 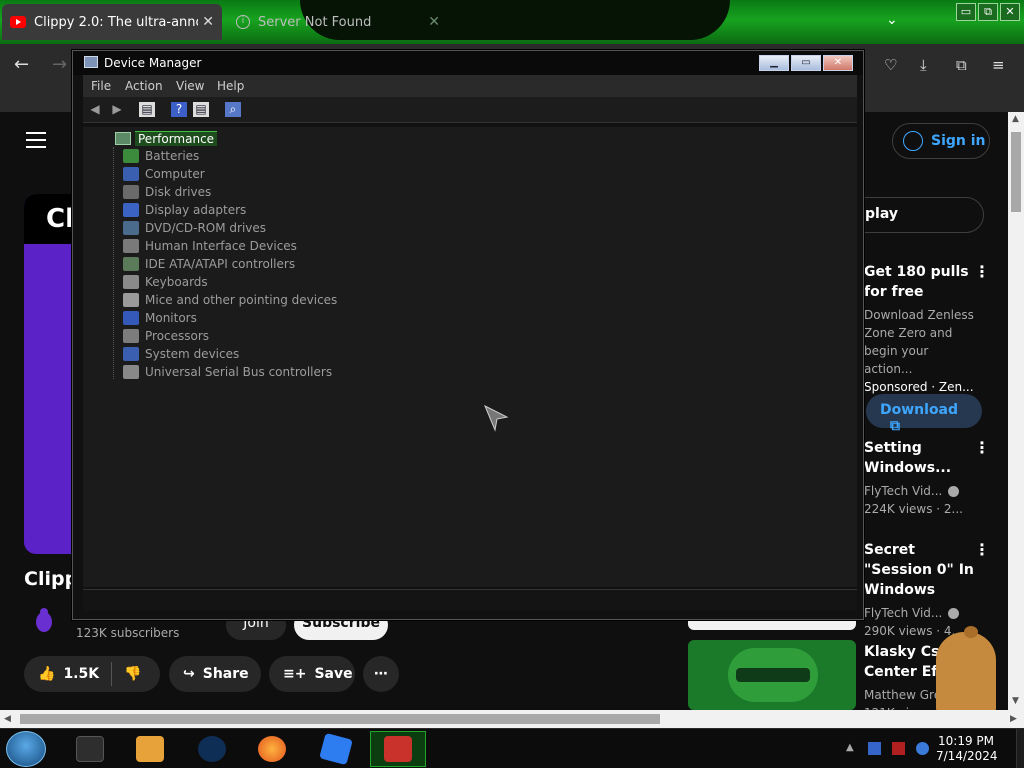 What do you see at coordinates (26, 749) in the screenshot?
I see `start-button` at bounding box center [26, 749].